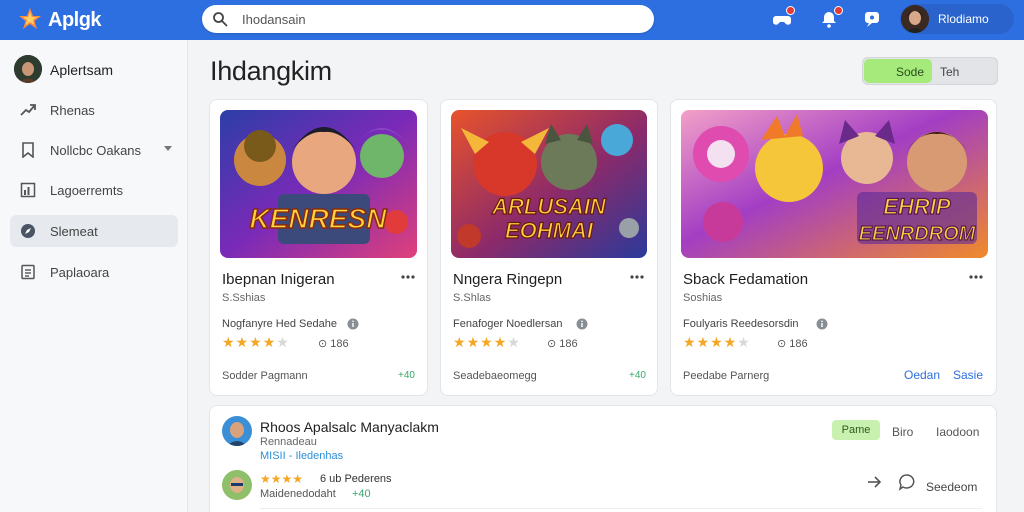 This screenshot has height=512, width=1024. What do you see at coordinates (637, 375) in the screenshot?
I see `card-footer-value: +40` at bounding box center [637, 375].